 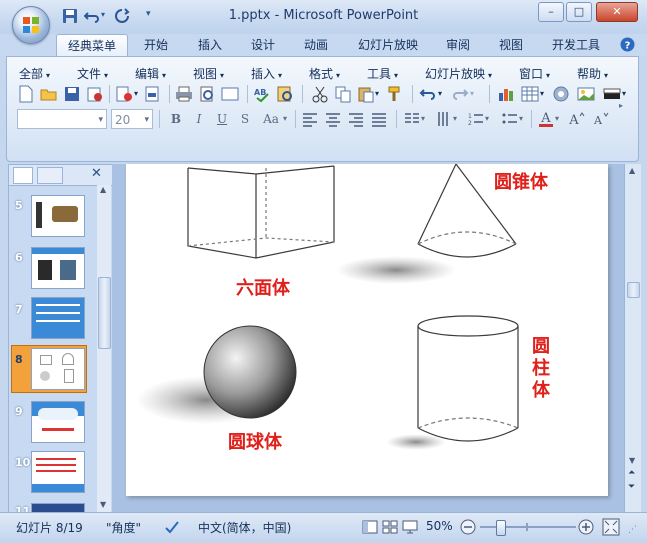 What do you see at coordinates (124, 94) in the screenshot?
I see `email-icon` at bounding box center [124, 94].